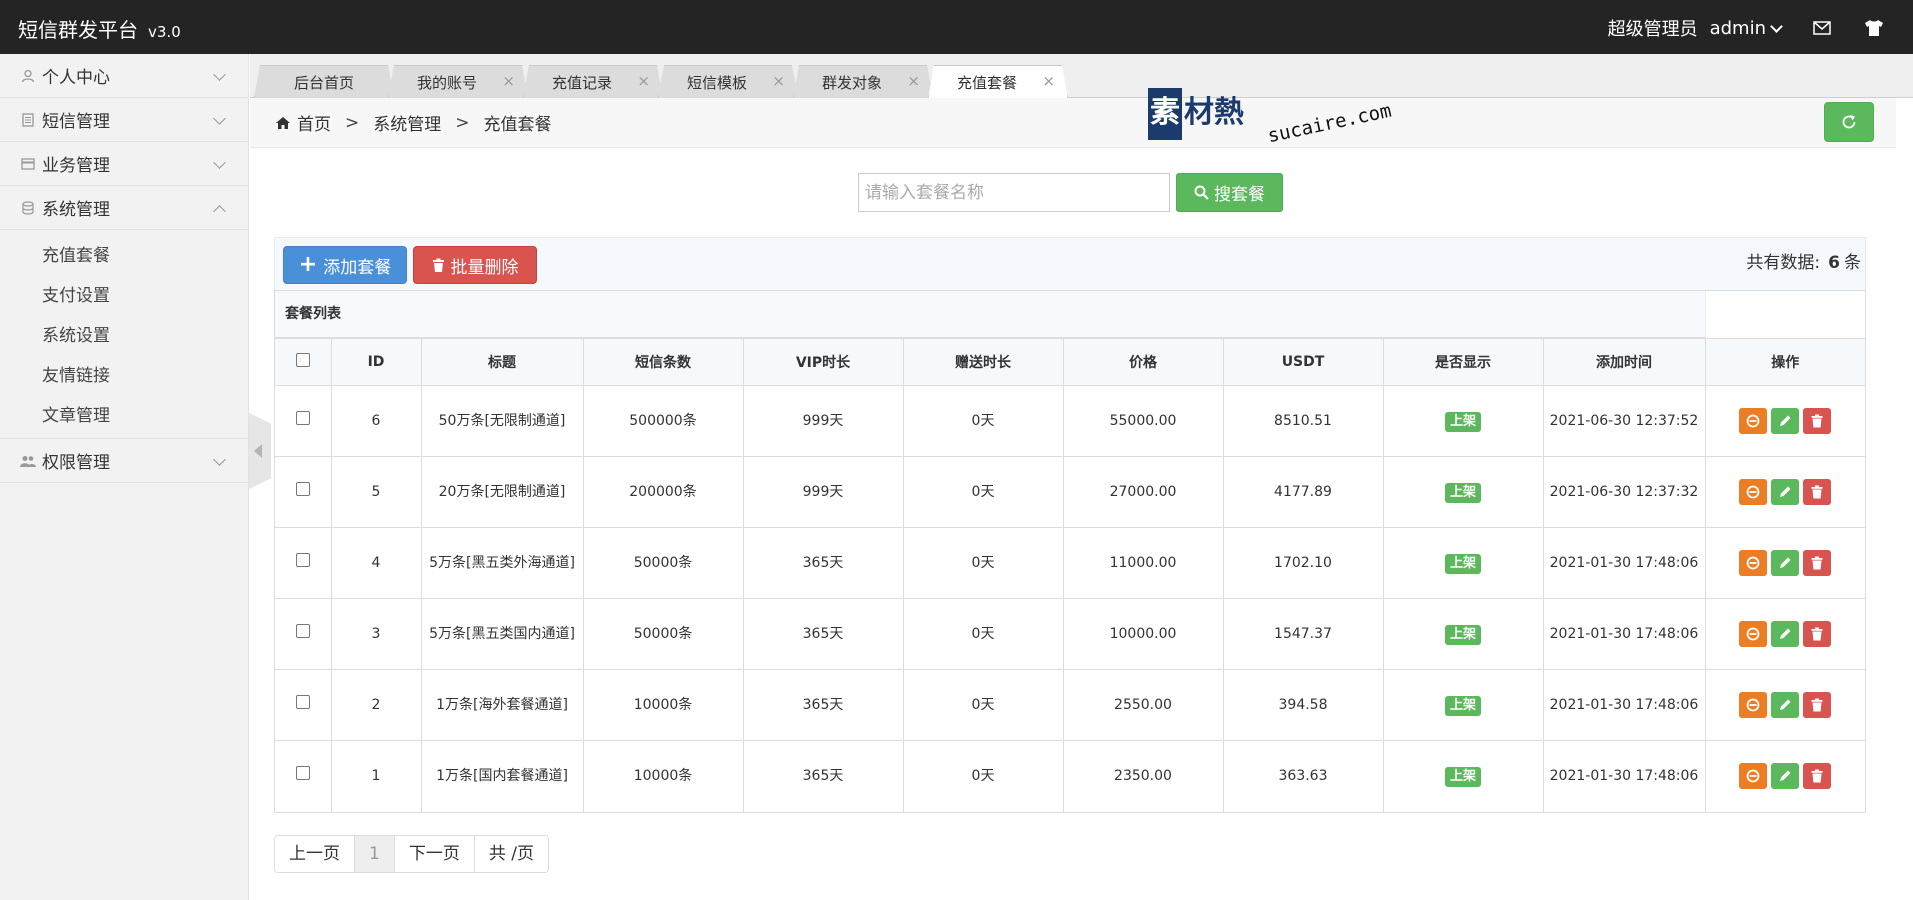 Image resolution: width=1913 pixels, height=900 pixels. I want to click on select-all-cell, so click(303, 362).